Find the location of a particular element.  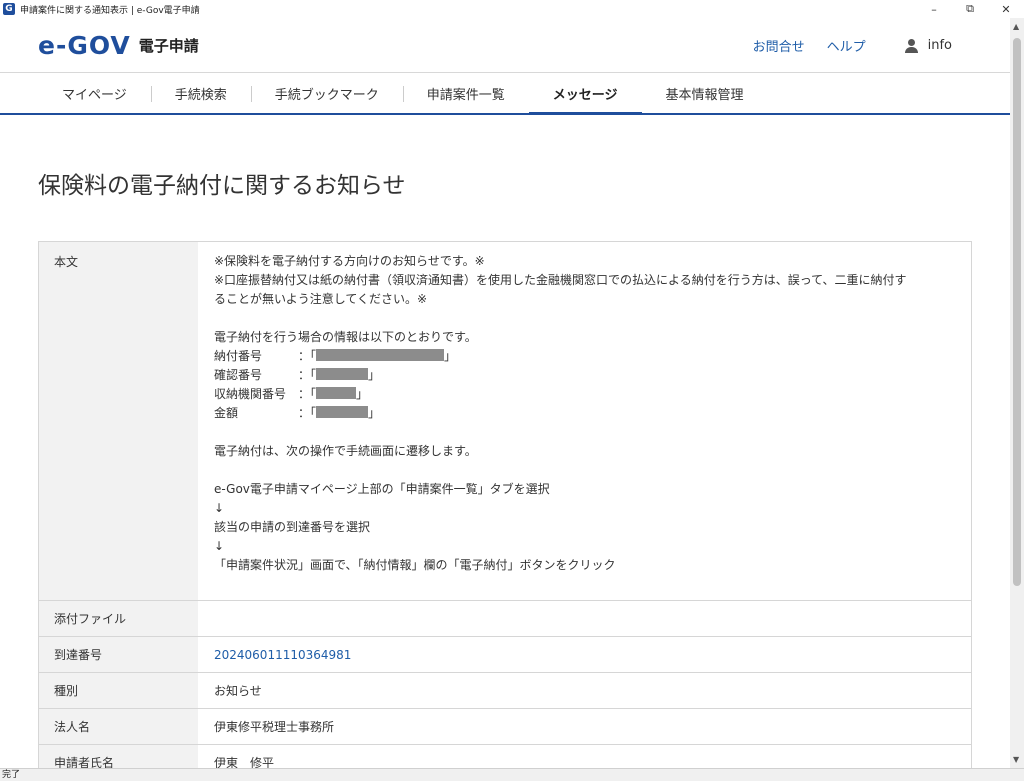

scroll-thumb is located at coordinates (1017, 312).